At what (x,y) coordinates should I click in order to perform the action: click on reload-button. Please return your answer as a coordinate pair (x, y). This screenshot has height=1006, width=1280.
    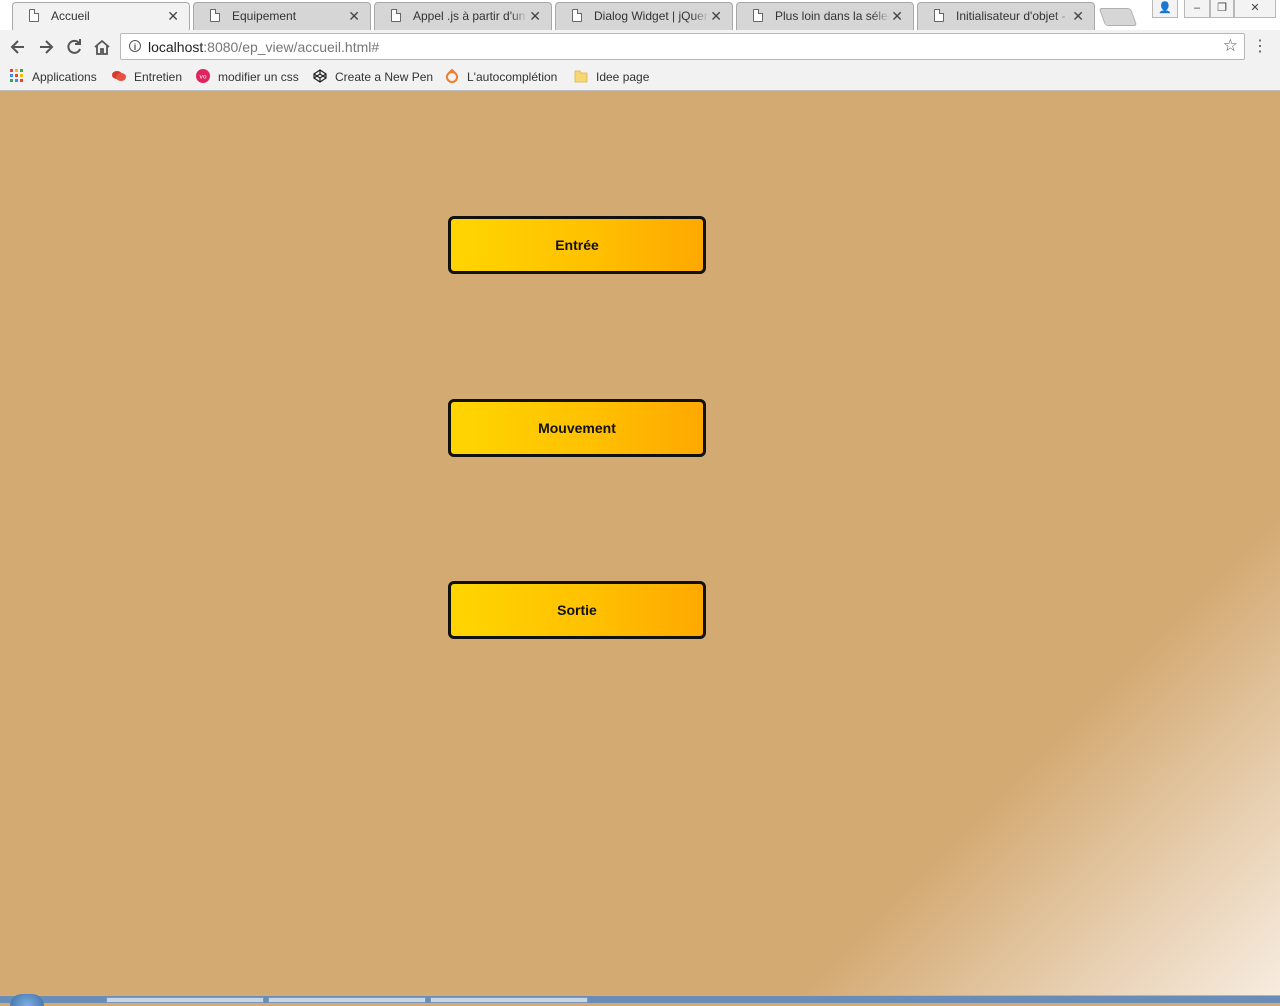
    Looking at the image, I should click on (74, 47).